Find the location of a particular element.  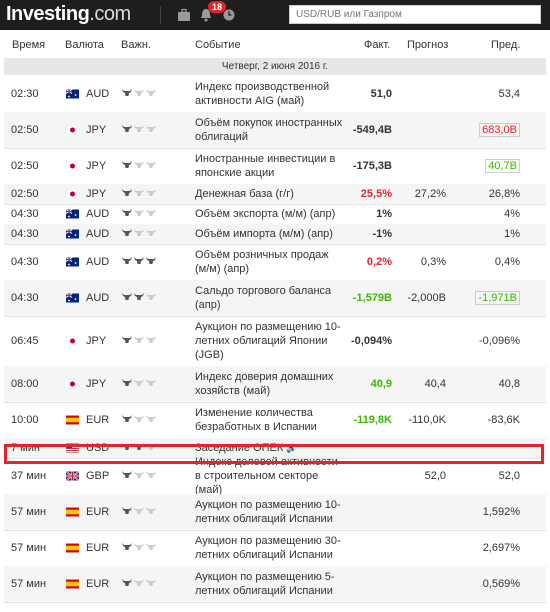

event-previous: 0,4% is located at coordinates (507, 262).